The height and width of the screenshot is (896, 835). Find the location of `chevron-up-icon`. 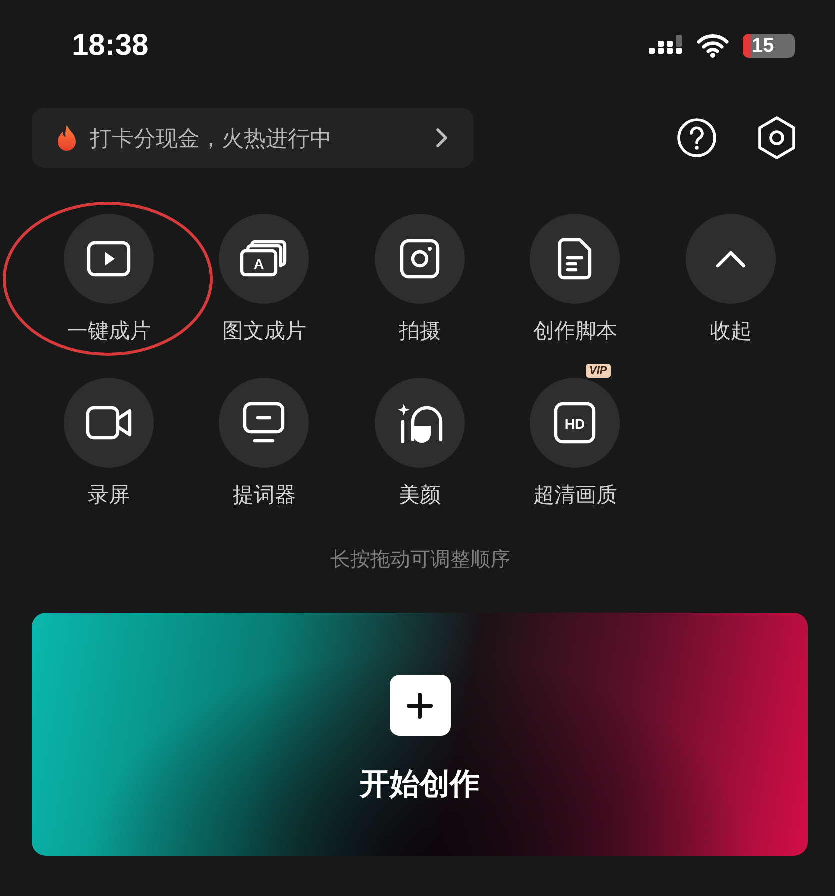

chevron-up-icon is located at coordinates (731, 259).